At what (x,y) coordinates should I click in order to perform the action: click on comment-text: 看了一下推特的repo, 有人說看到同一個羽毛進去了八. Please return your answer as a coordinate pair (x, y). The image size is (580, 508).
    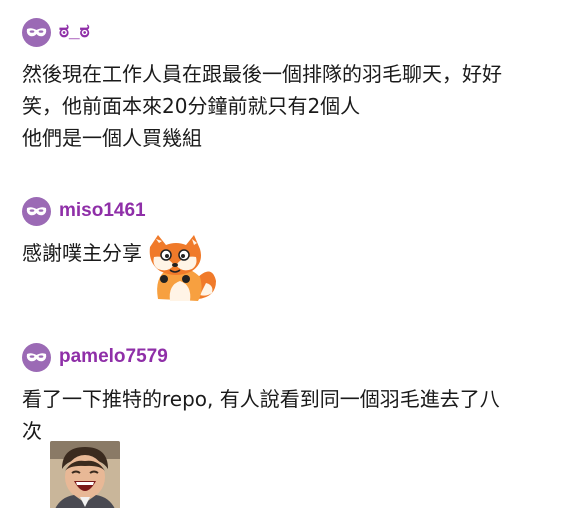
    Looking at the image, I should click on (292, 399).